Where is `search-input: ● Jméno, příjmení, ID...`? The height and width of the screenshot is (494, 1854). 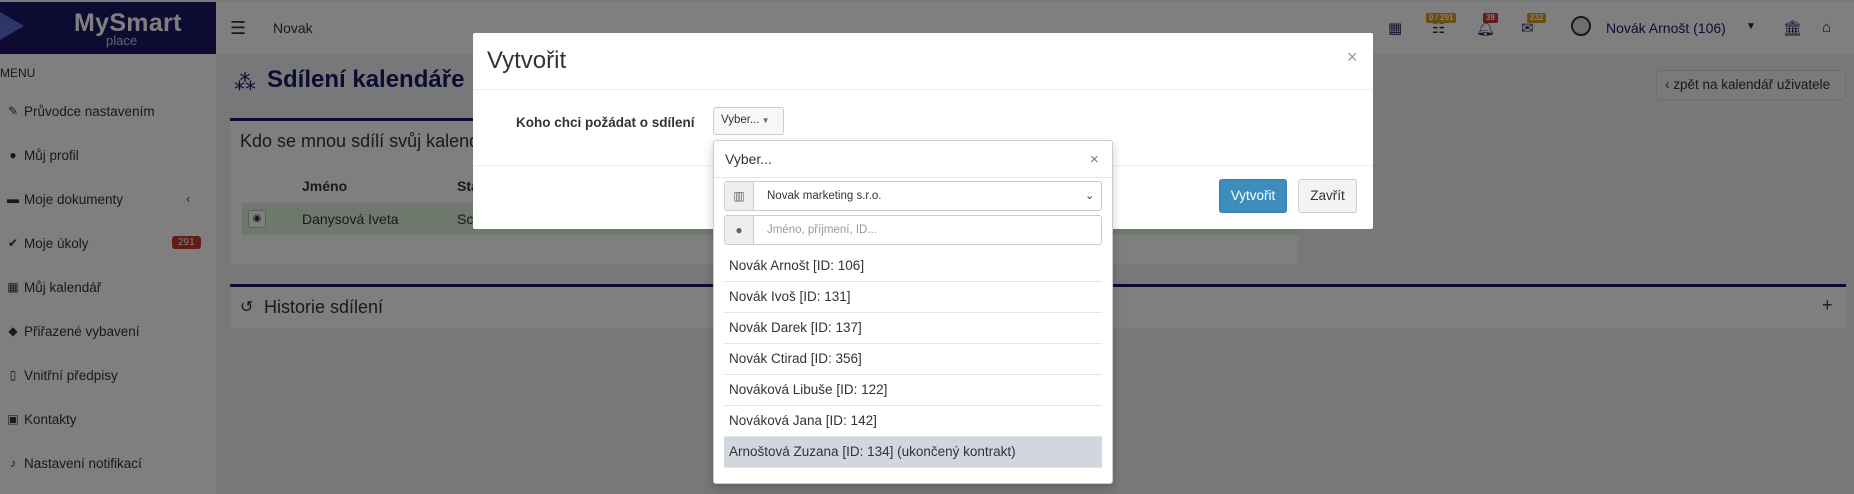 search-input: ● Jméno, příjmení, ID... is located at coordinates (913, 230).